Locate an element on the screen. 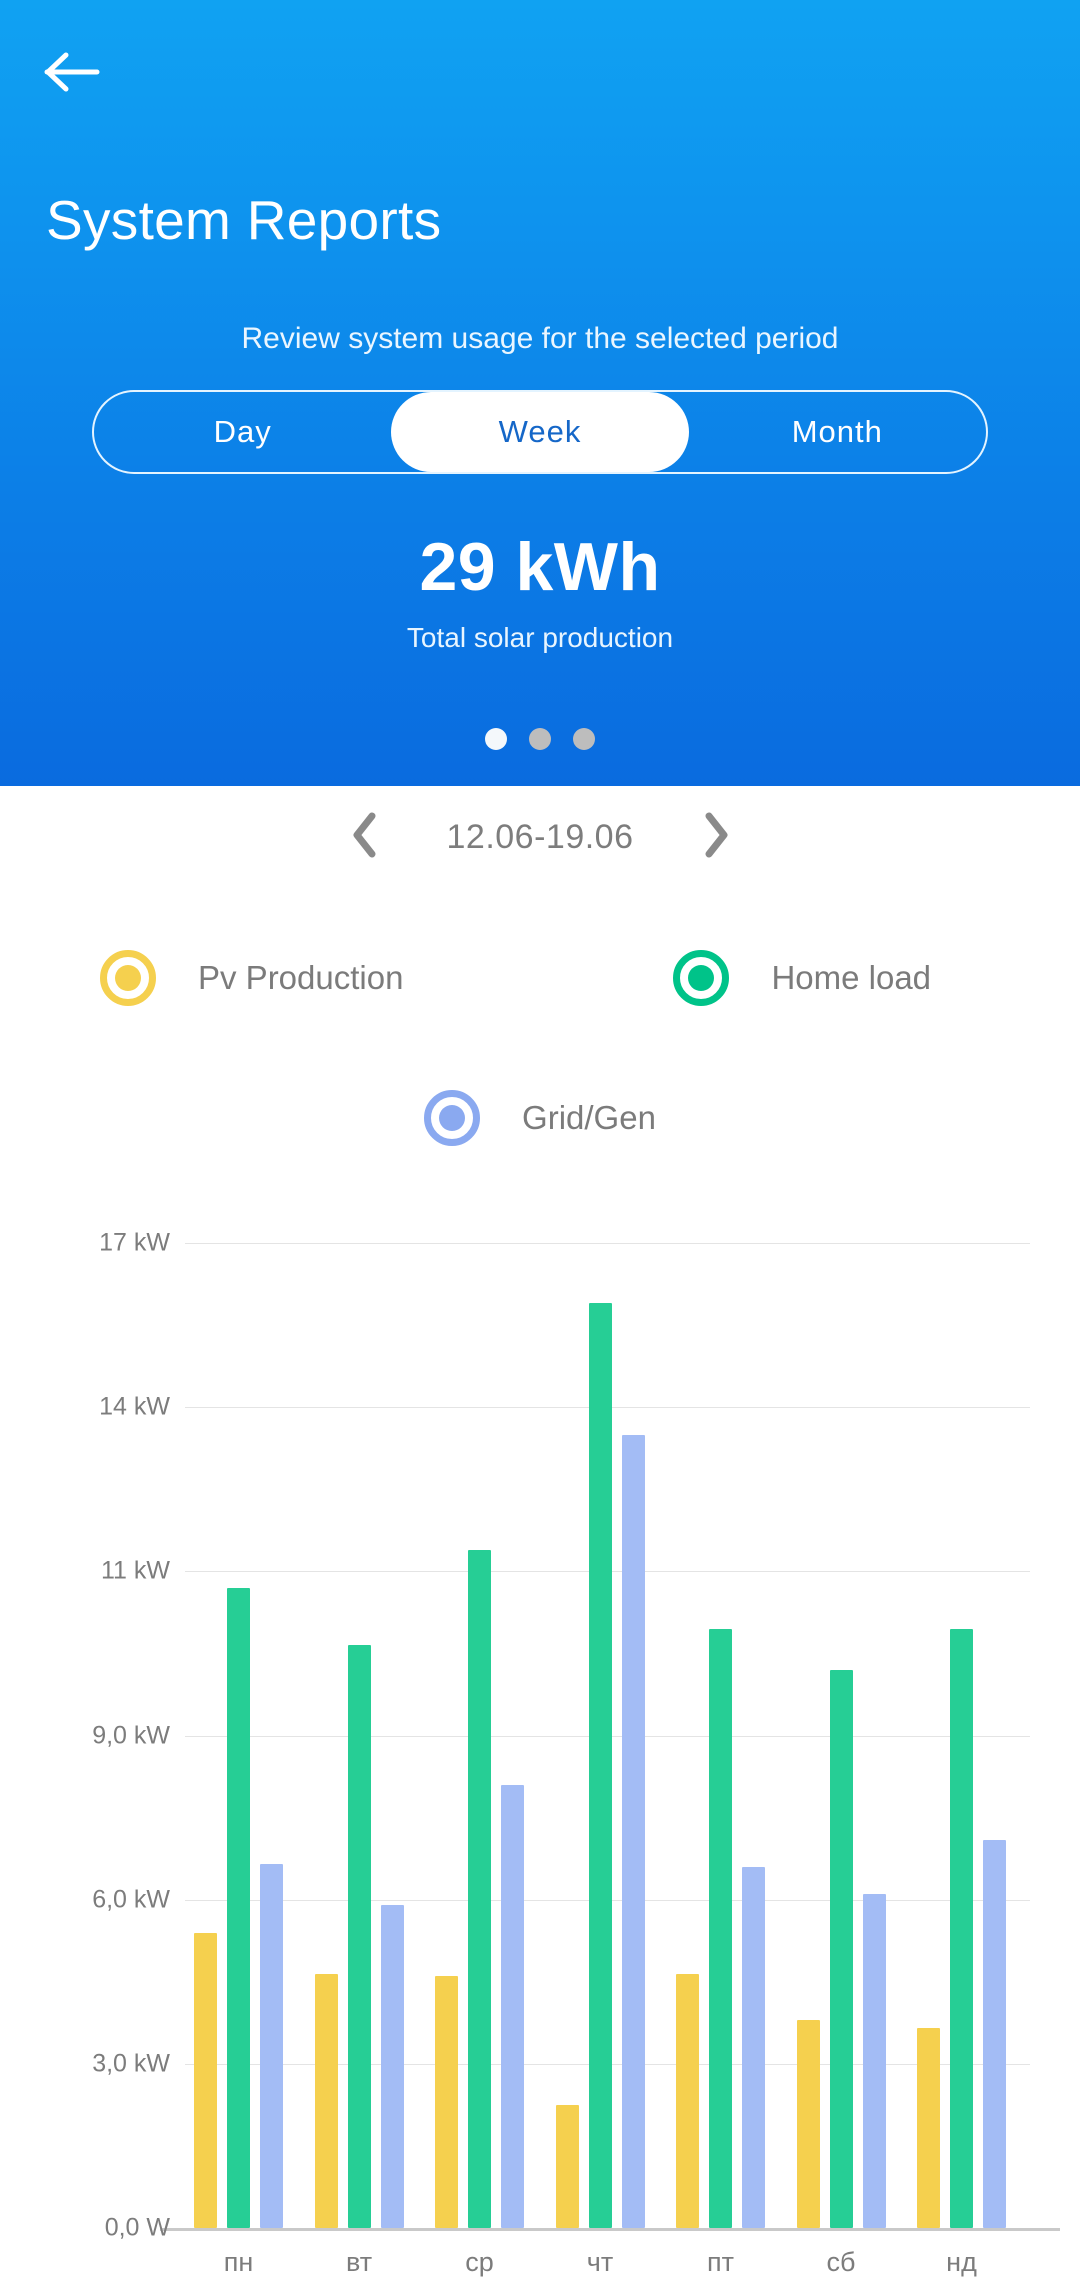 Image resolution: width=1080 pixels, height=2284 pixels. date-range-label: 12.06-19.06 is located at coordinates (540, 836).